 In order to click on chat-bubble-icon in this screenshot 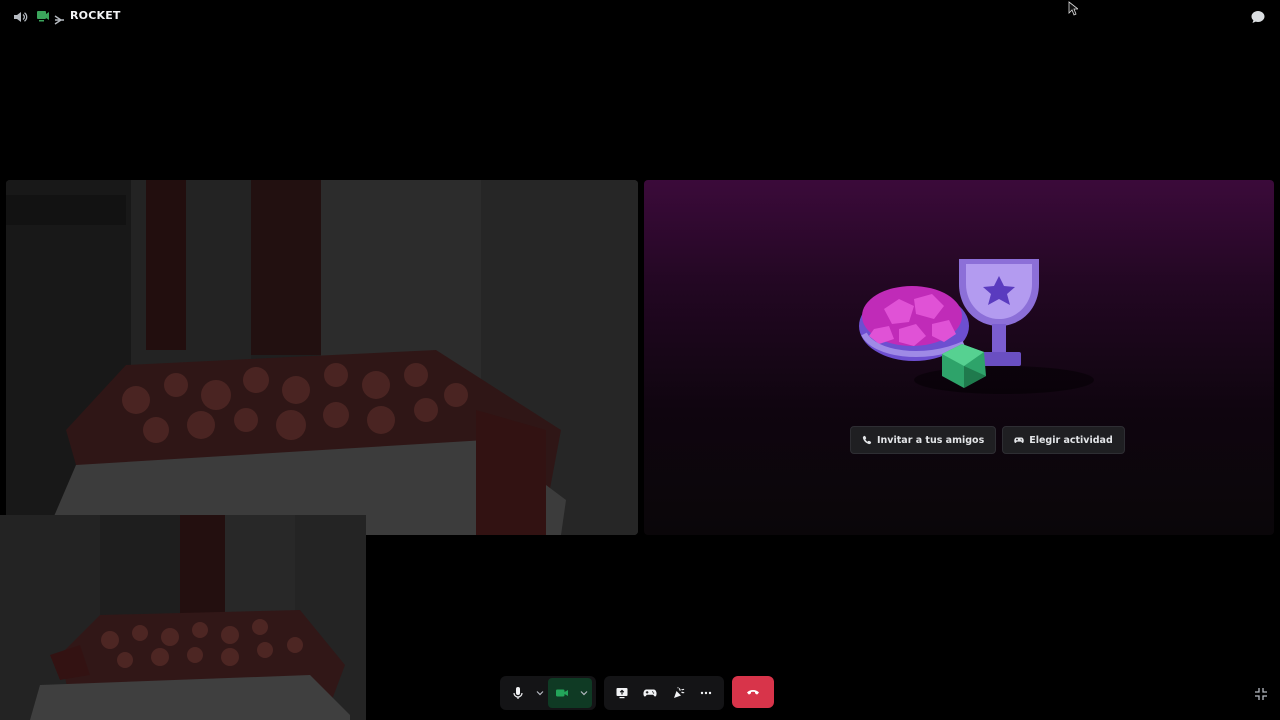, I will do `click(1258, 17)`.